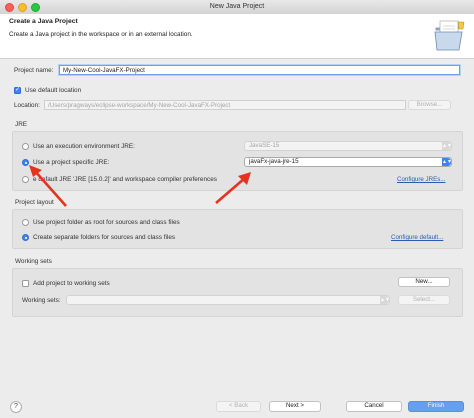 The height and width of the screenshot is (418, 474). Describe the element at coordinates (48, 186) in the screenshot. I see `arrow-to-jre-radio` at that location.